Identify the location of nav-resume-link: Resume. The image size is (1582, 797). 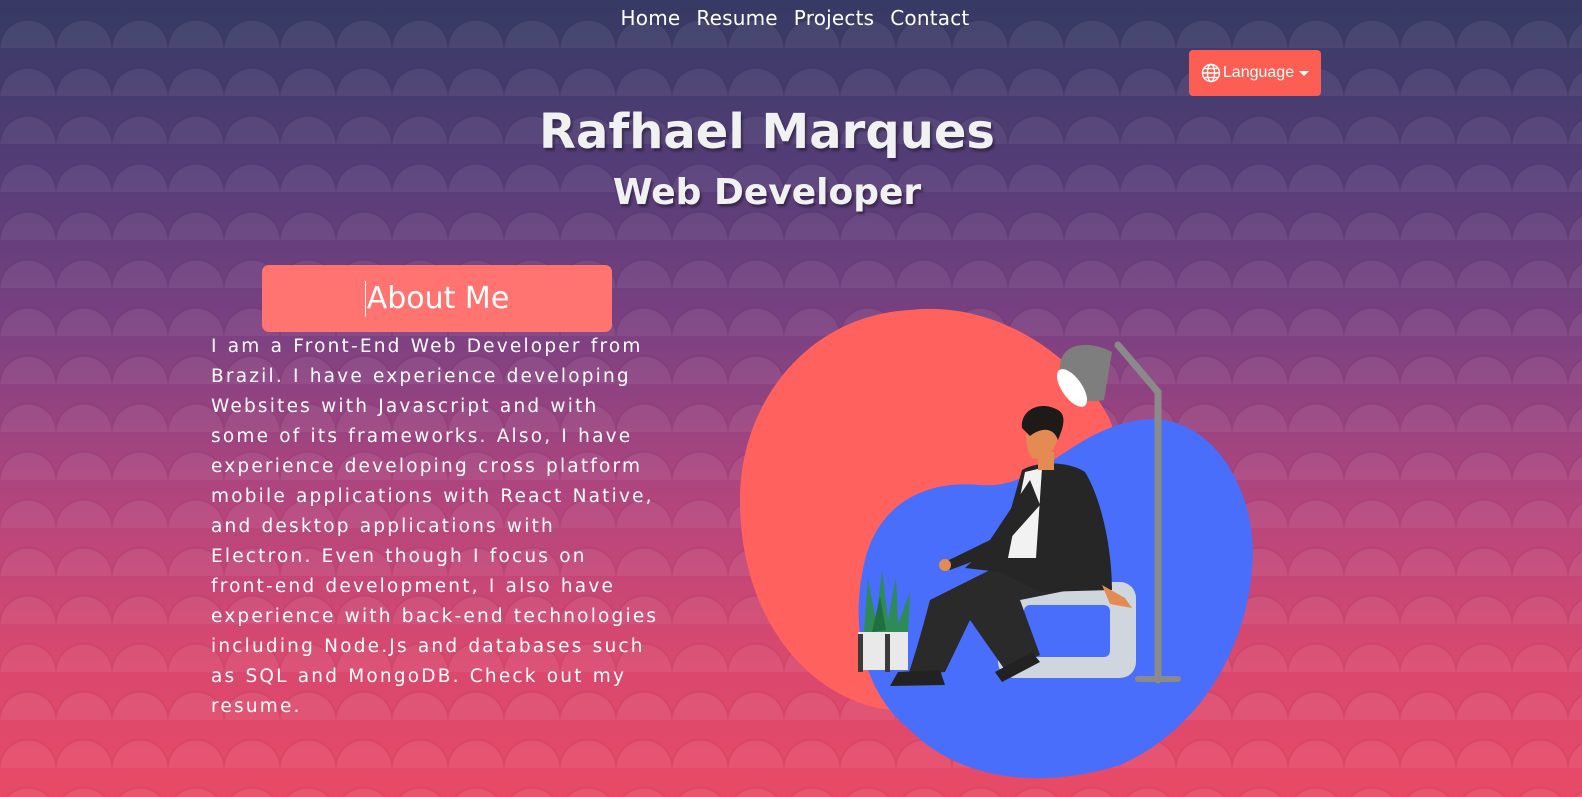
(736, 18).